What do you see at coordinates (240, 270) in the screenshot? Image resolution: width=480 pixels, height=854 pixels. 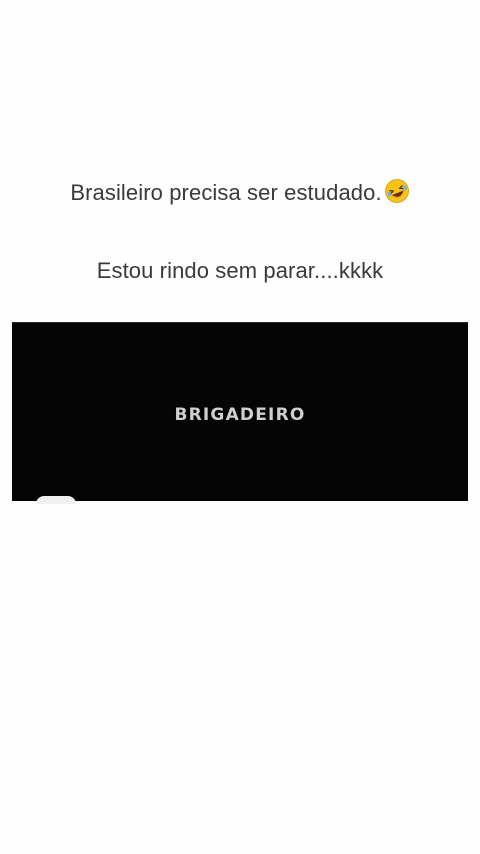 I see `caption-line-2: Estou rindo sem parar....kkkk` at bounding box center [240, 270].